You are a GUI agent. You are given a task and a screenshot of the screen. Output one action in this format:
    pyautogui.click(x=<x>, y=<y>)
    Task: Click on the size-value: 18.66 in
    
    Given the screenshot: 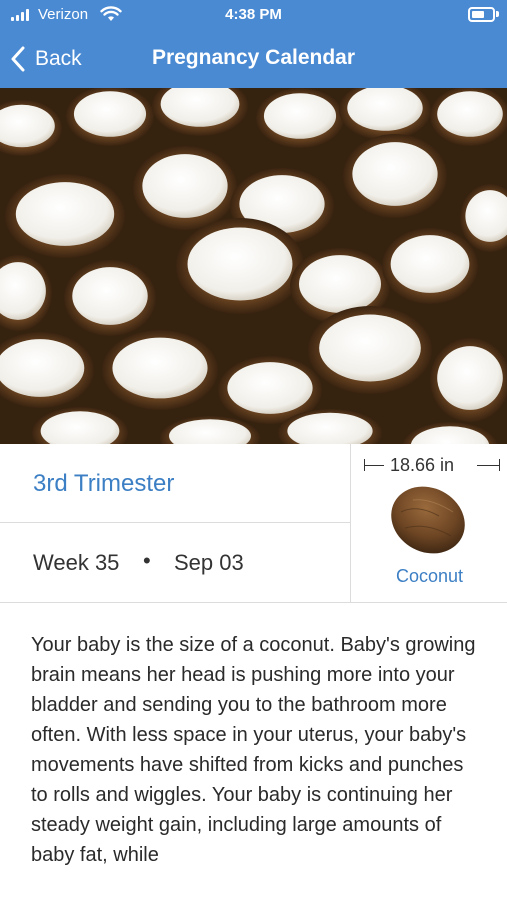 What is the action you would take?
    pyautogui.click(x=422, y=465)
    